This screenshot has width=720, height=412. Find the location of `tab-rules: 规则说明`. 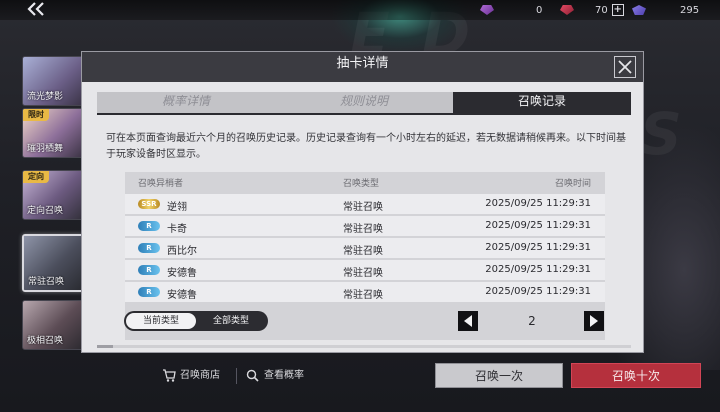

tab-rules: 规则说明 is located at coordinates (364, 102).